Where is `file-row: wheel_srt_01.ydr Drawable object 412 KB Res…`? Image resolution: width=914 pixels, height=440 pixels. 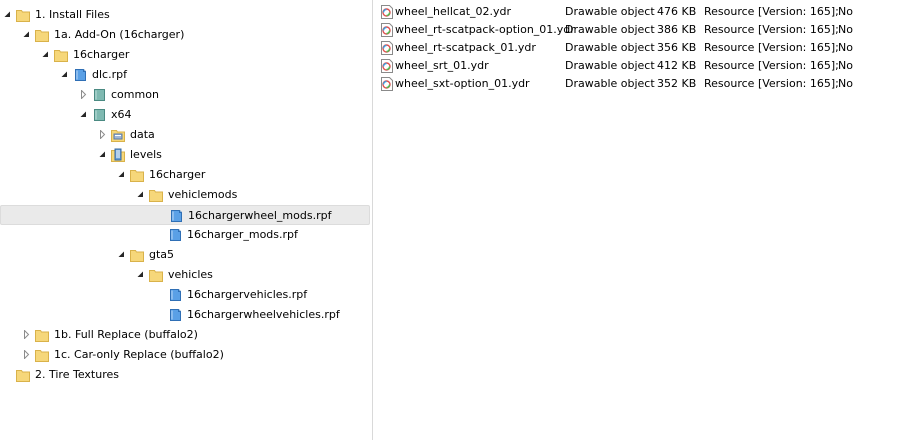 file-row: wheel_srt_01.ydr Drawable object 412 KB Res… is located at coordinates (643, 66).